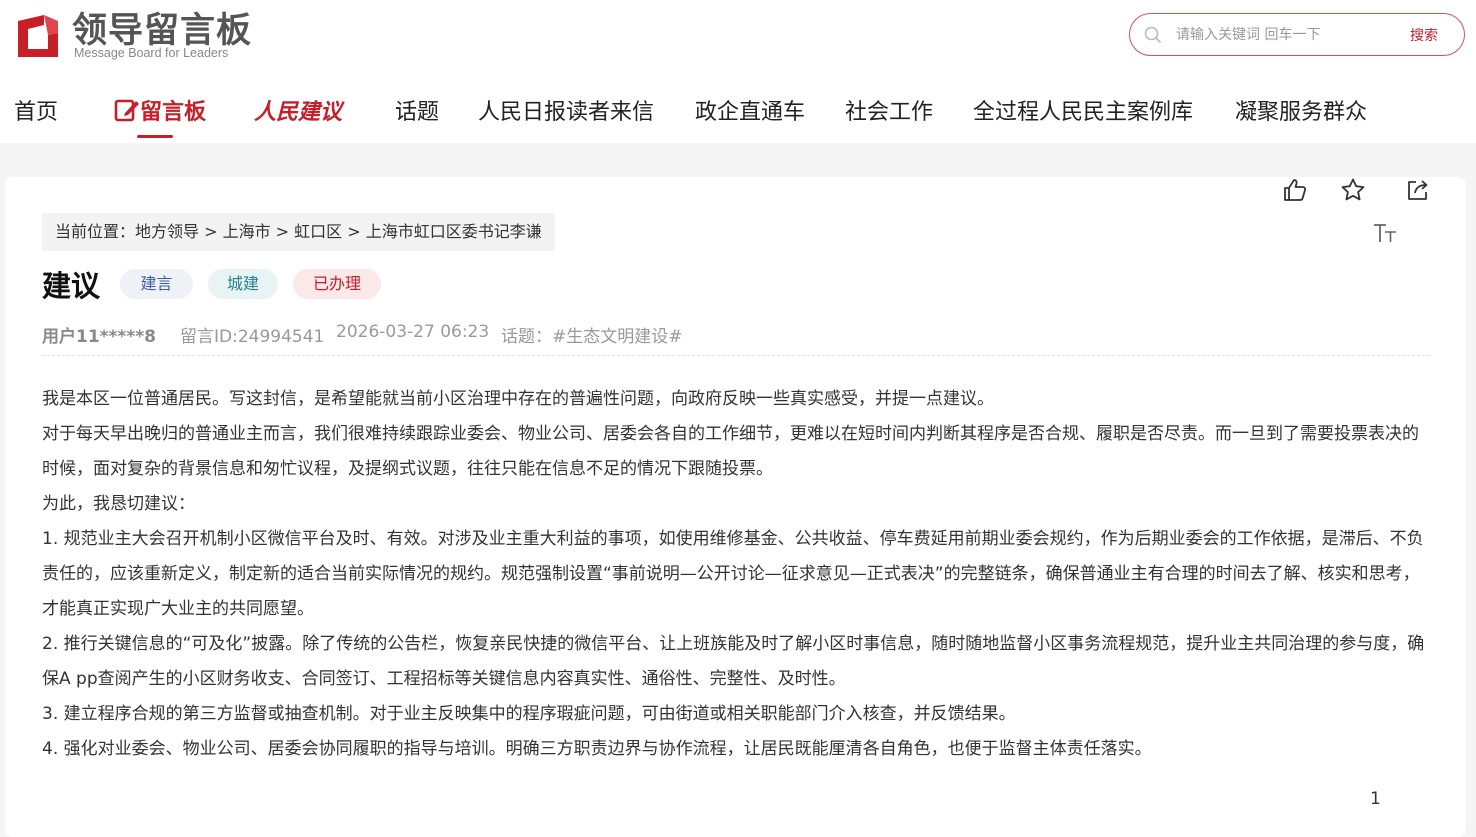 The height and width of the screenshot is (837, 1476). What do you see at coordinates (38, 36) in the screenshot?
I see `logo-mark-icon` at bounding box center [38, 36].